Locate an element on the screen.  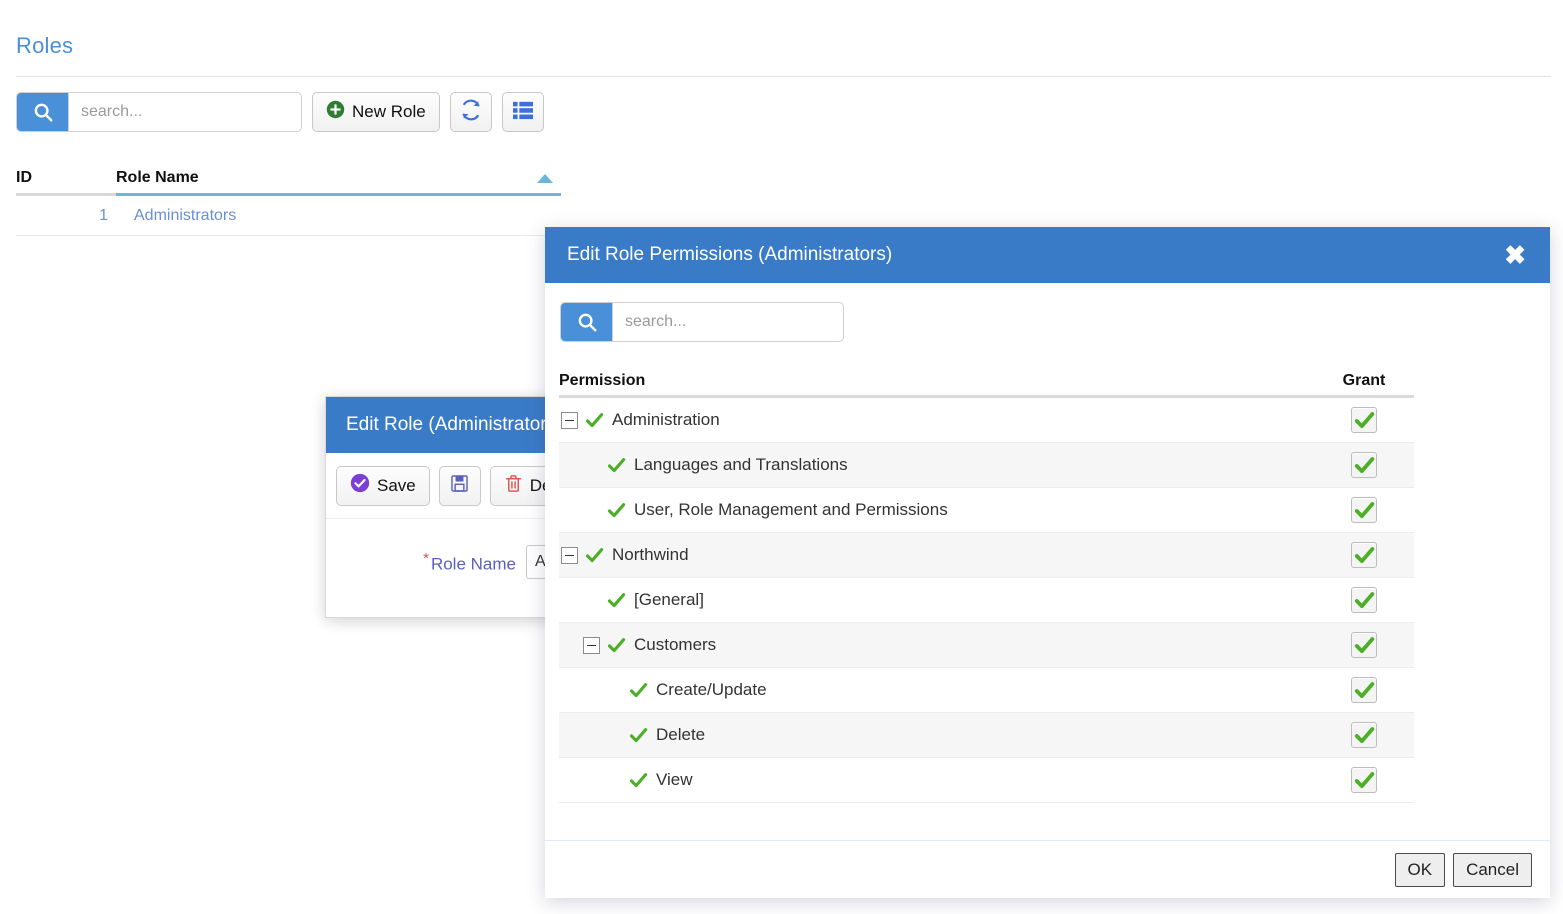
save-as-button is located at coordinates (459, 485).